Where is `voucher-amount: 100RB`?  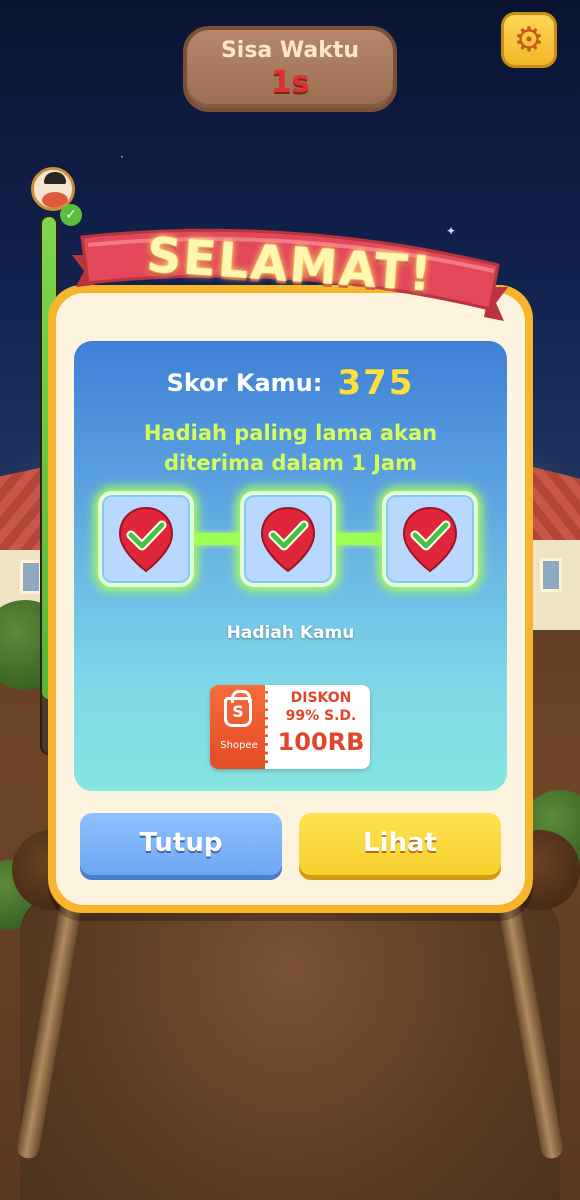 voucher-amount: 100RB is located at coordinates (321, 742).